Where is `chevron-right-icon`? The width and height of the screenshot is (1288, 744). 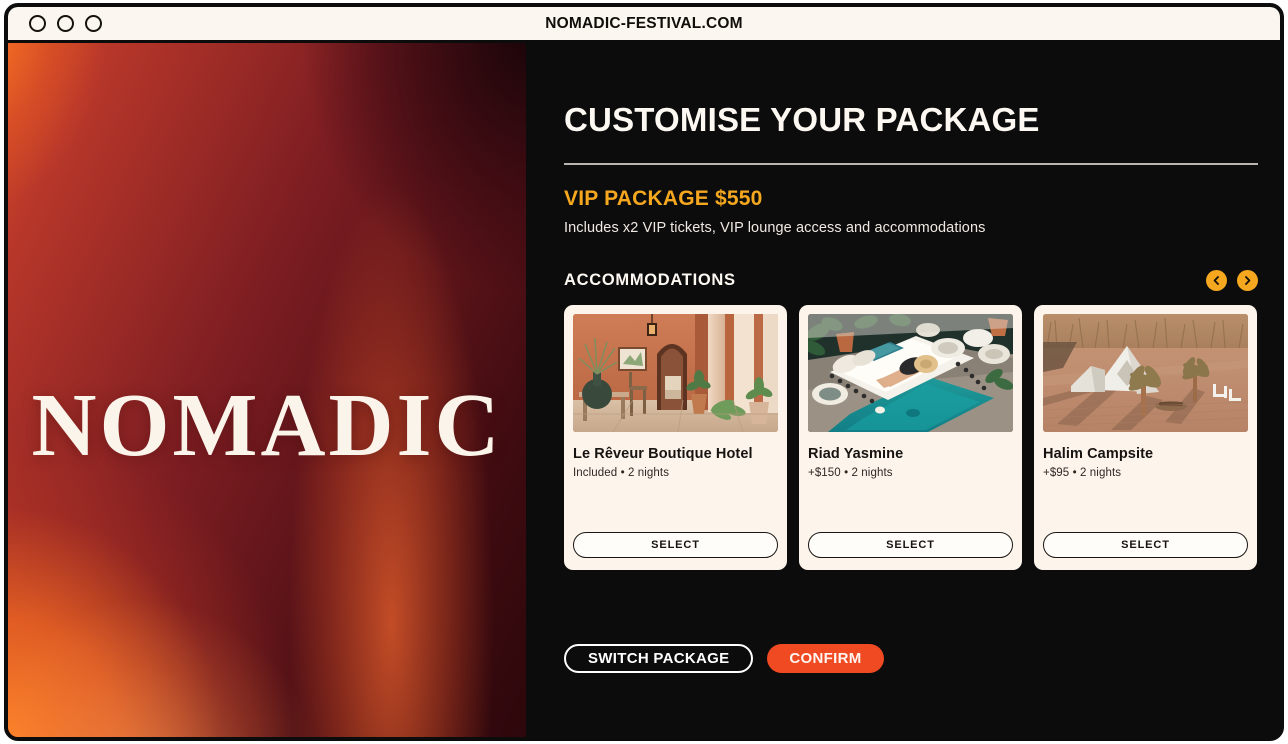
chevron-right-icon is located at coordinates (1248, 280).